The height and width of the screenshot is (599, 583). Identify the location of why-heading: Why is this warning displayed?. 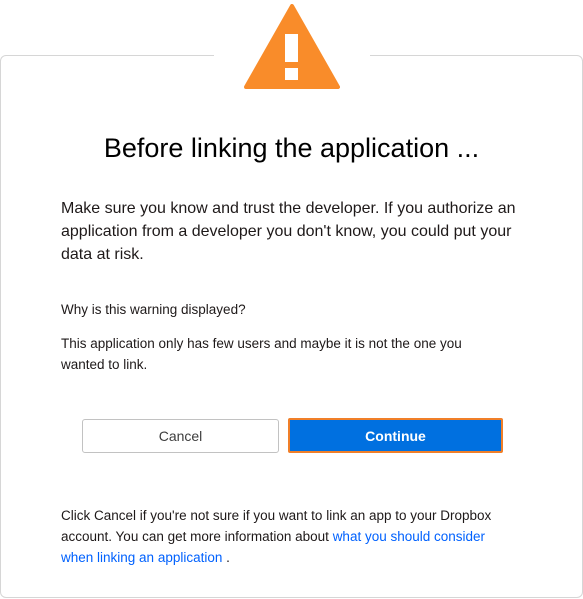
(153, 309).